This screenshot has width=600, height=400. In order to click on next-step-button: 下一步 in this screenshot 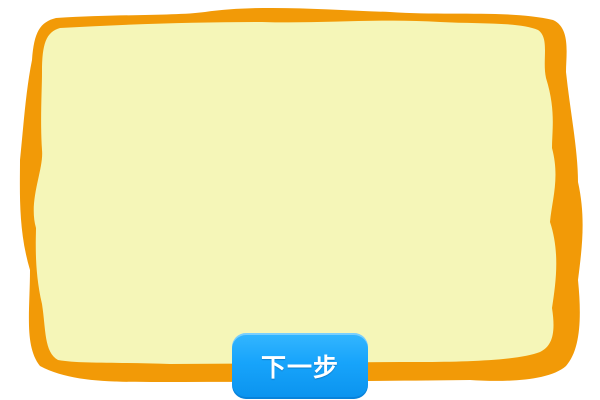, I will do `click(300, 366)`.